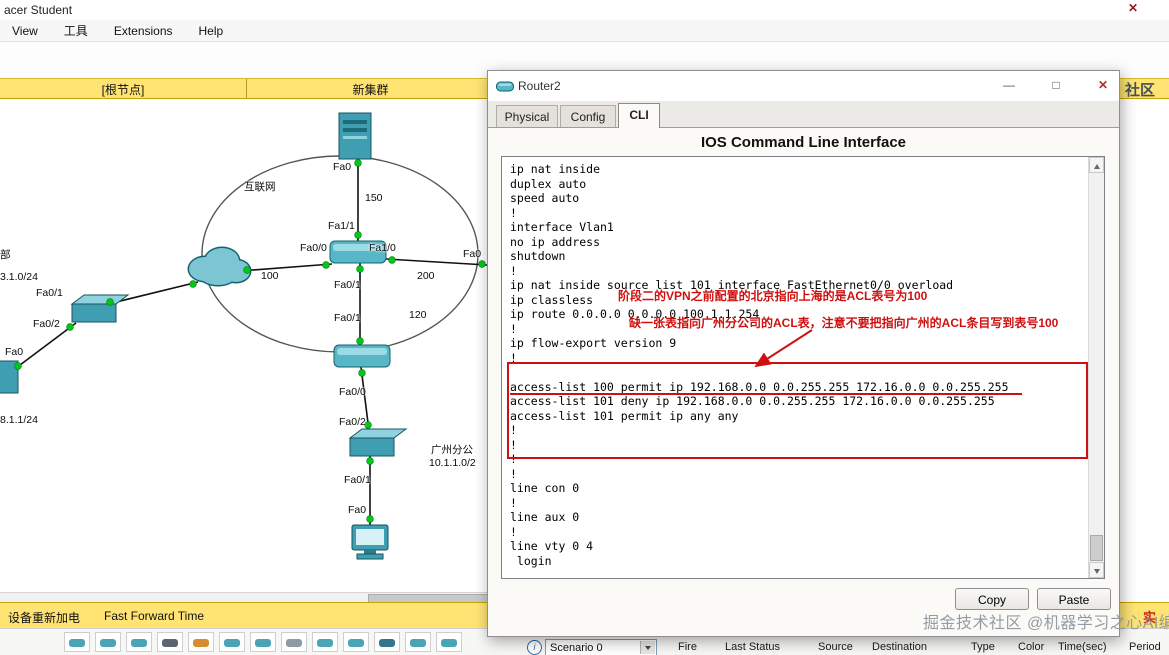  I want to click on maximize-button: □, so click(1056, 85).